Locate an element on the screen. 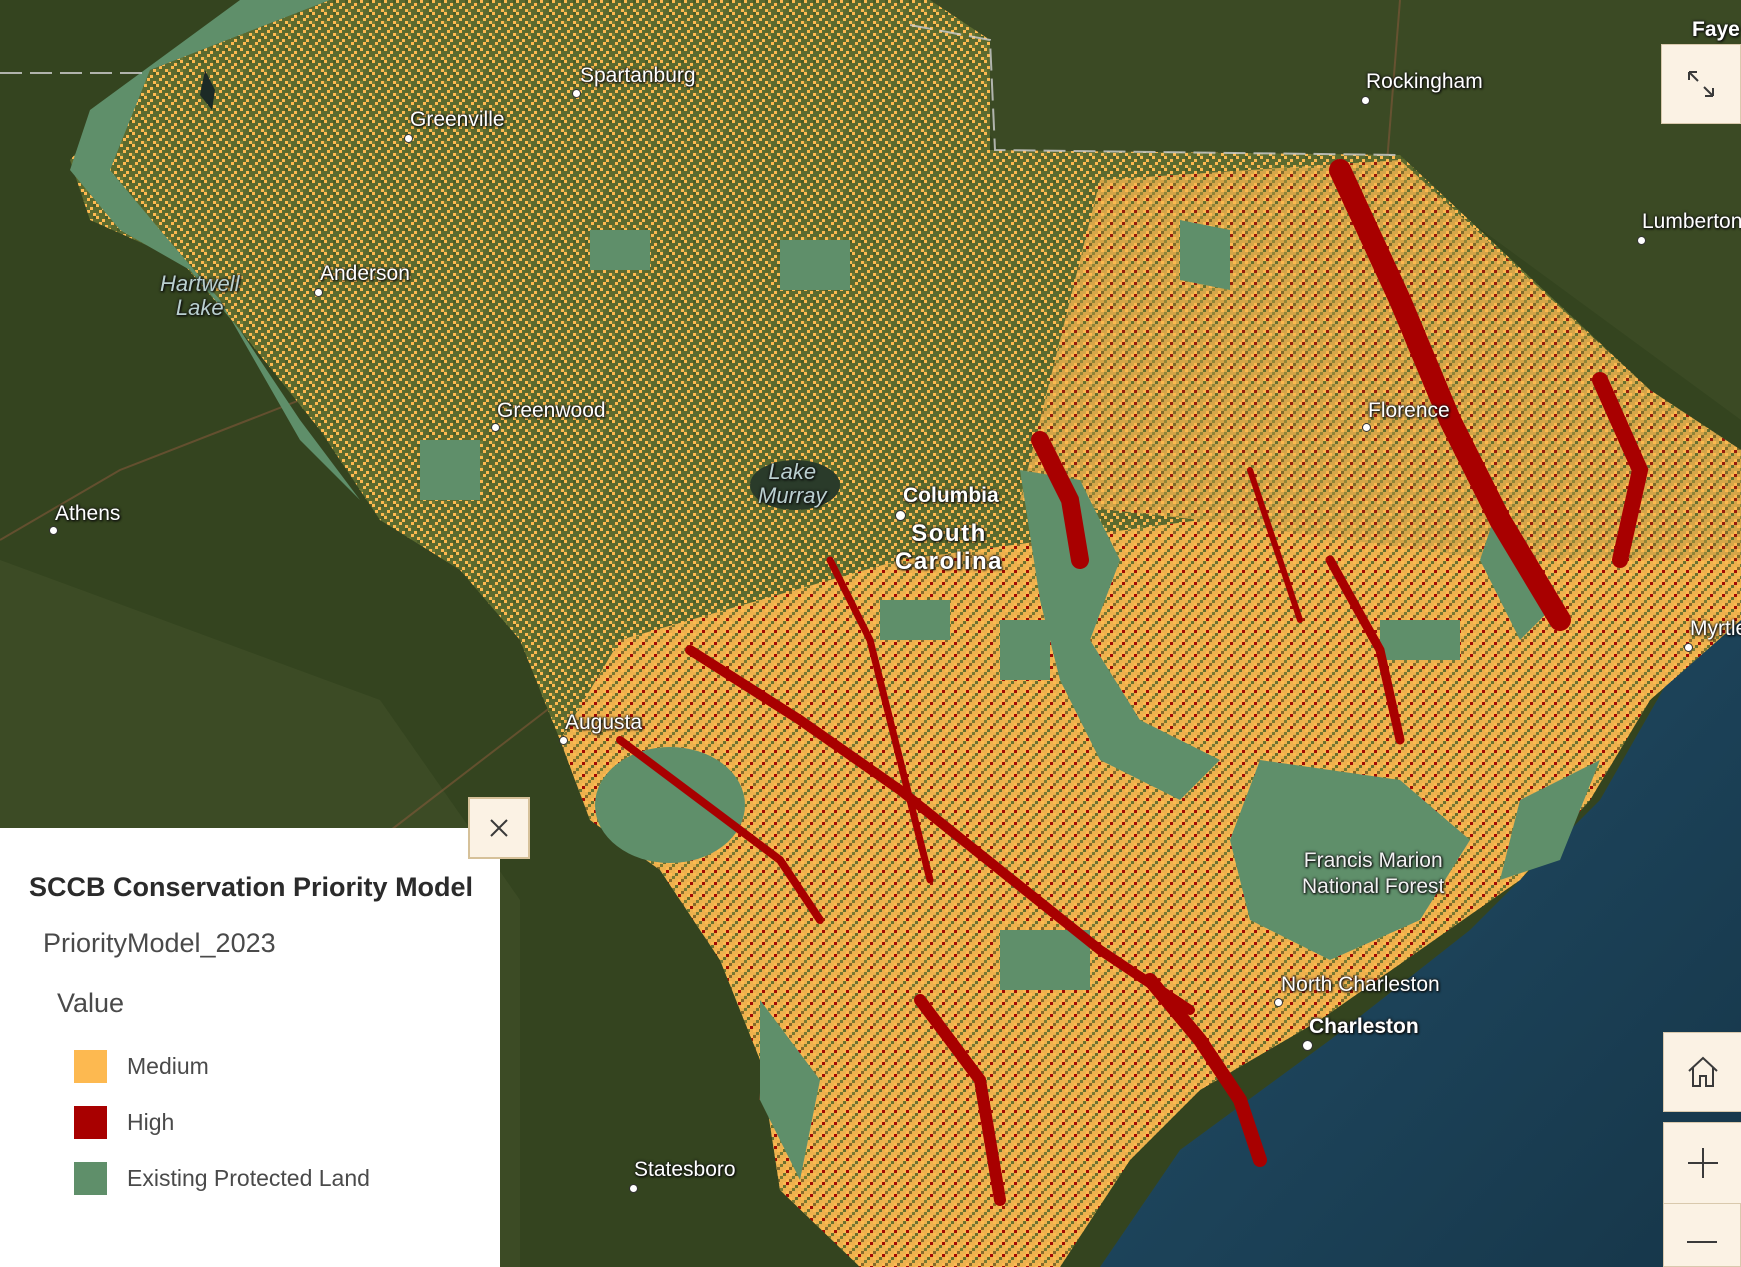  plus-icon is located at coordinates (1703, 1163).